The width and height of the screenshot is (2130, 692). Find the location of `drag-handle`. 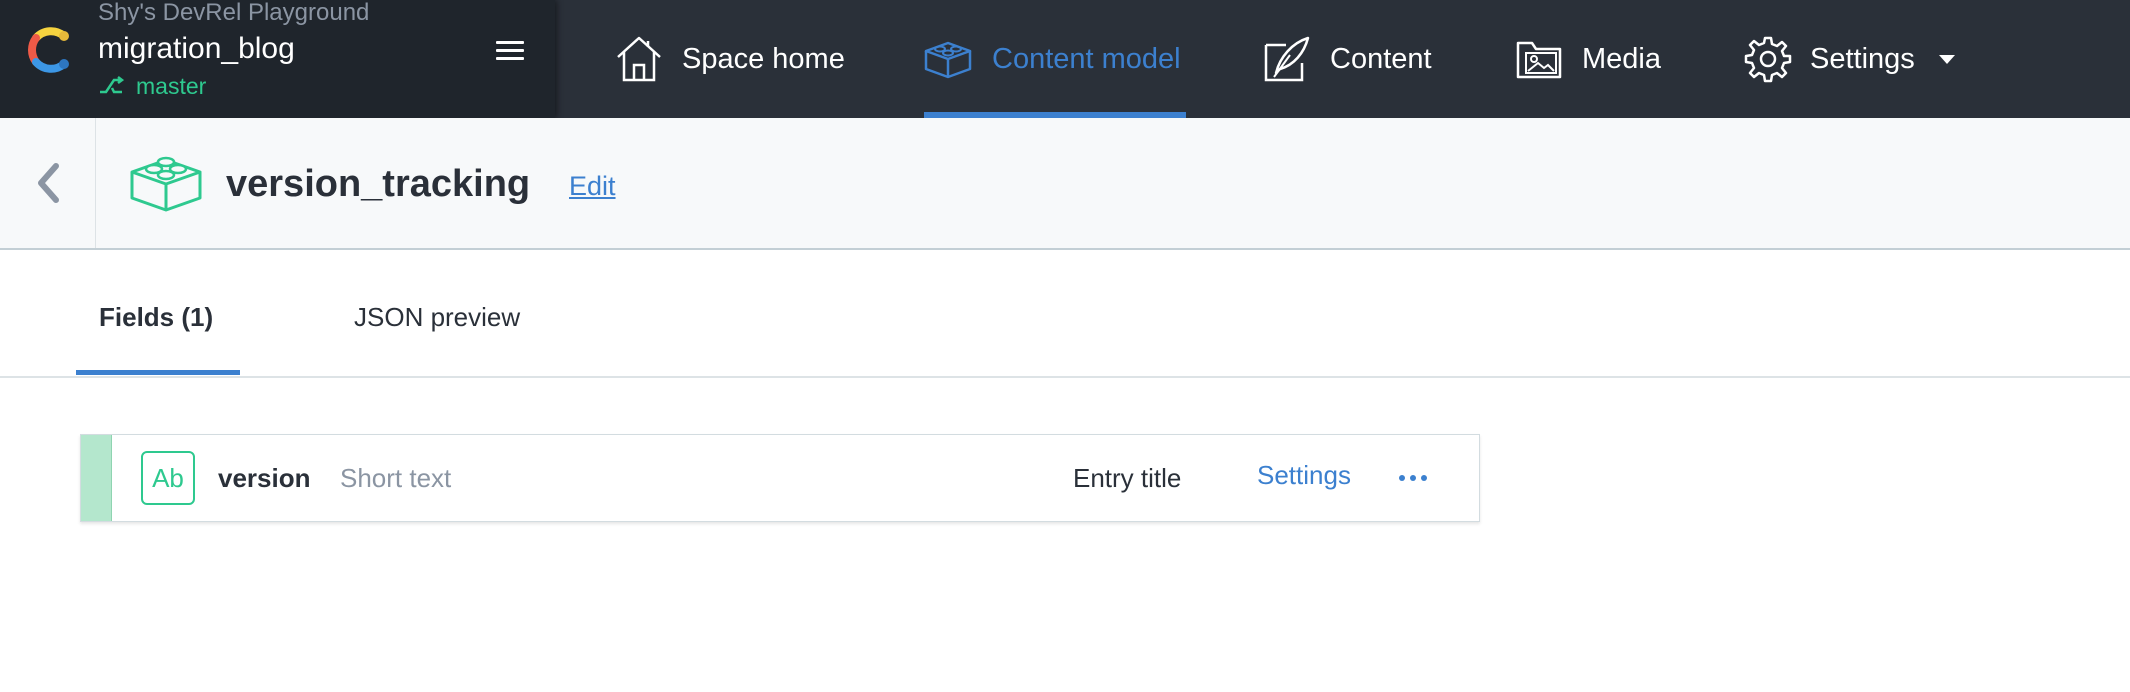

drag-handle is located at coordinates (96, 478).